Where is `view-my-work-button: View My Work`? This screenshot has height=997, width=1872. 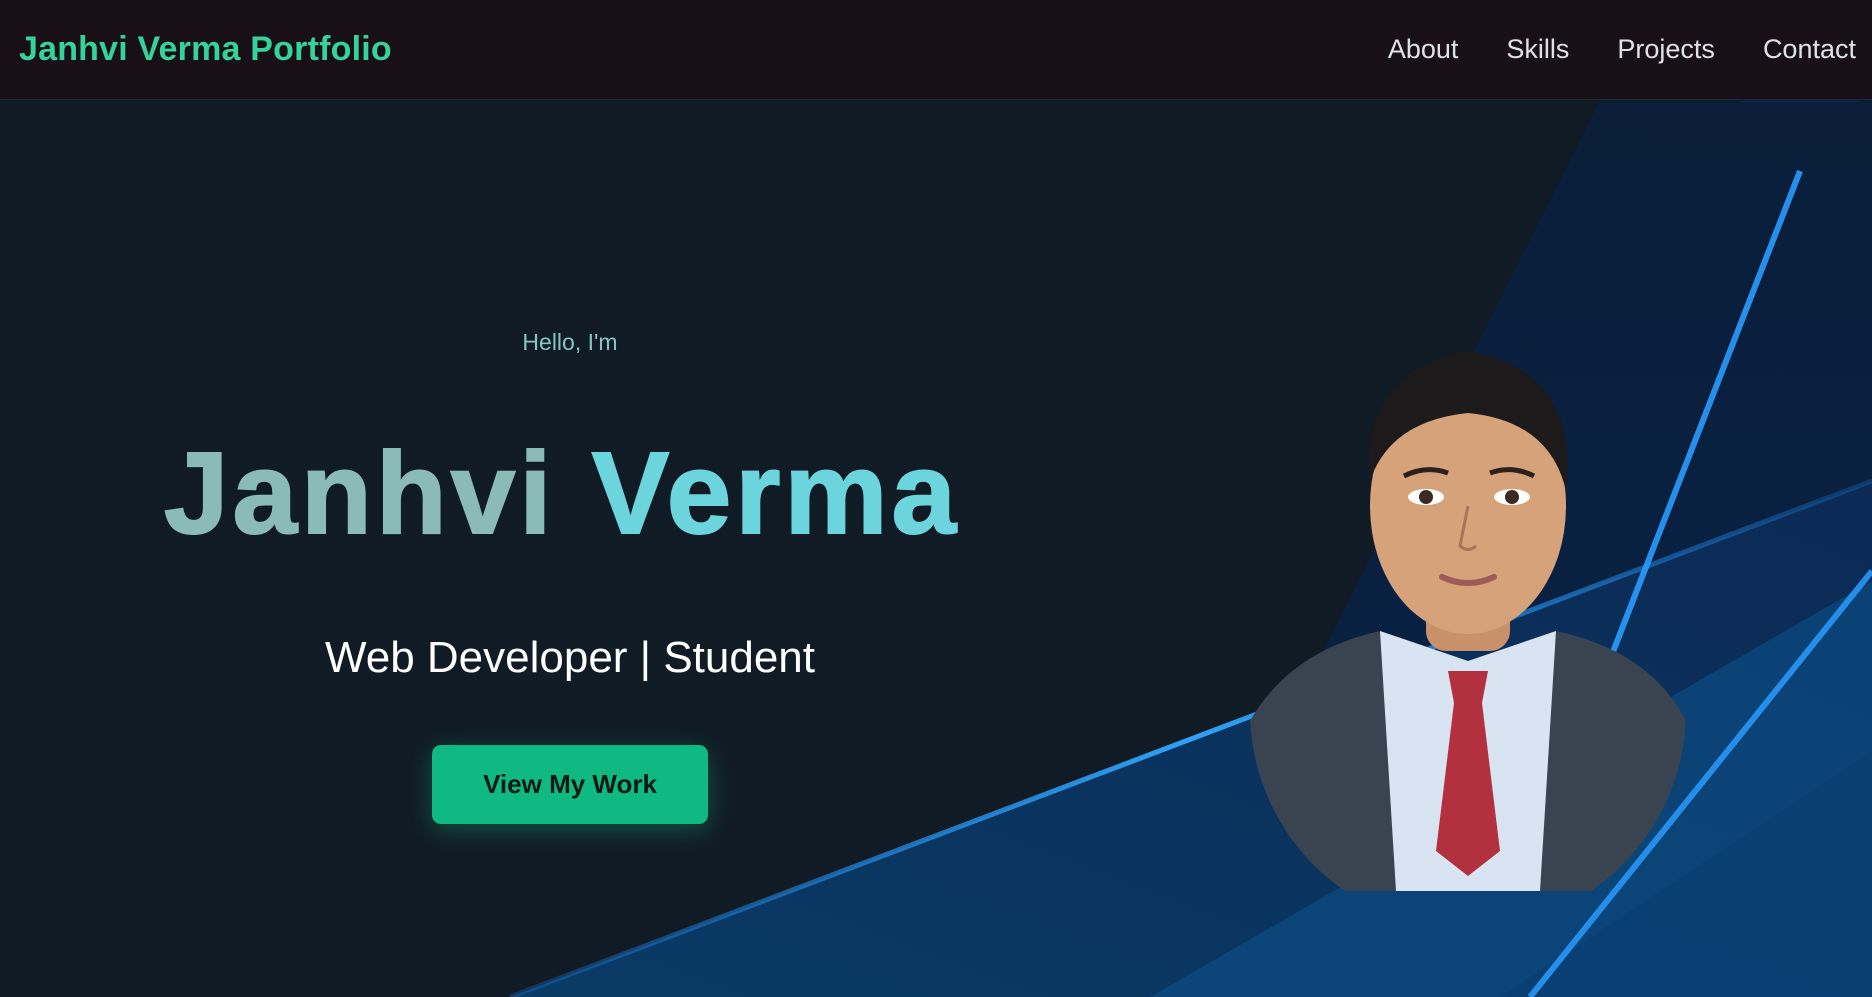
view-my-work-button: View My Work is located at coordinates (570, 784).